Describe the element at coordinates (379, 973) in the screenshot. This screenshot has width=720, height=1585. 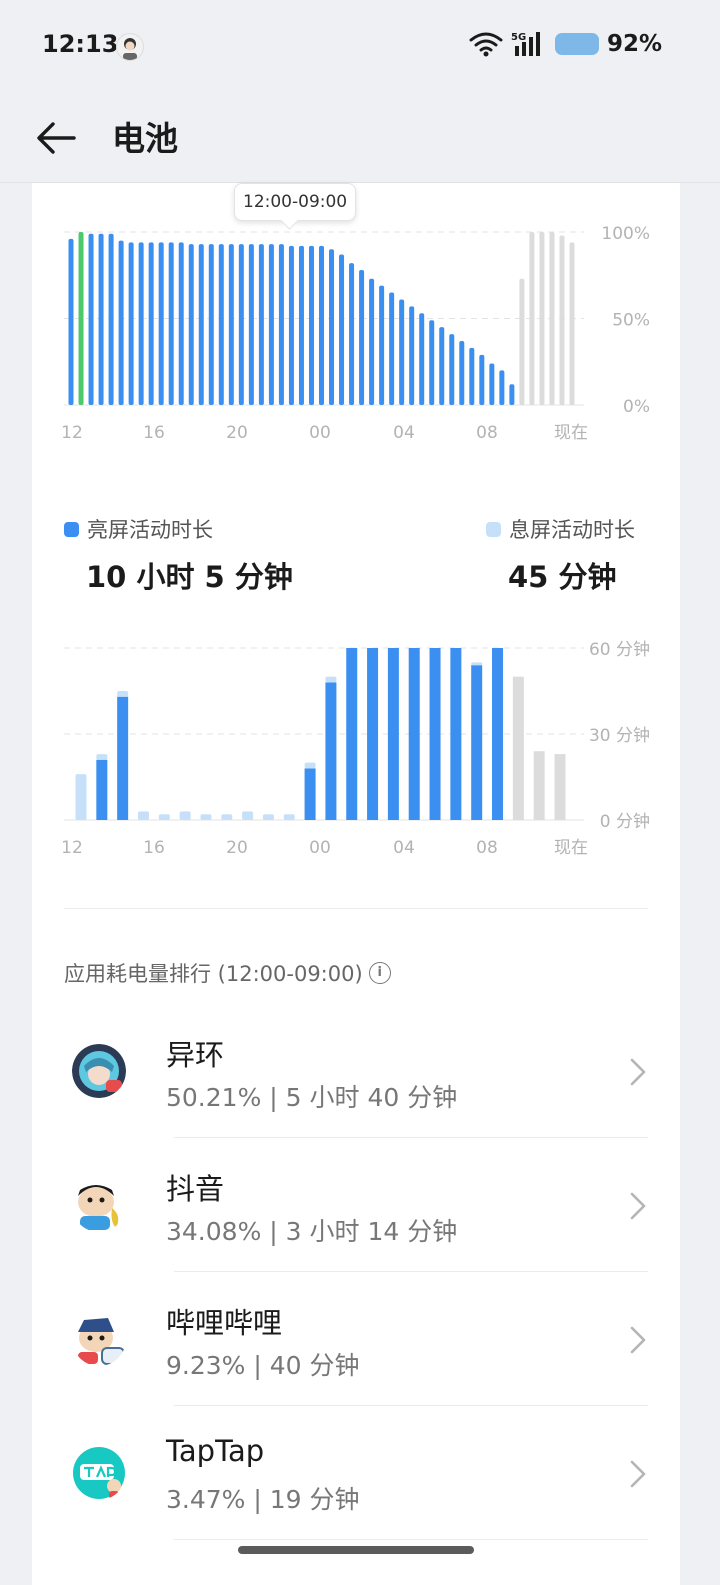
I see `info-icon: i` at that location.